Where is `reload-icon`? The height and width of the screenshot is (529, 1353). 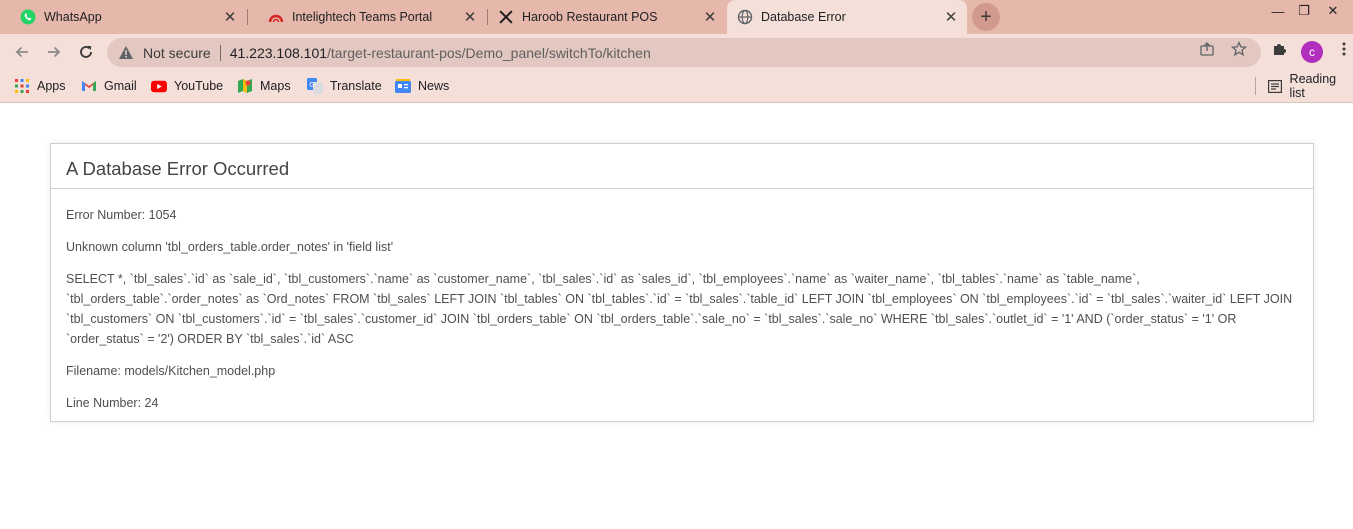 reload-icon is located at coordinates (86, 51).